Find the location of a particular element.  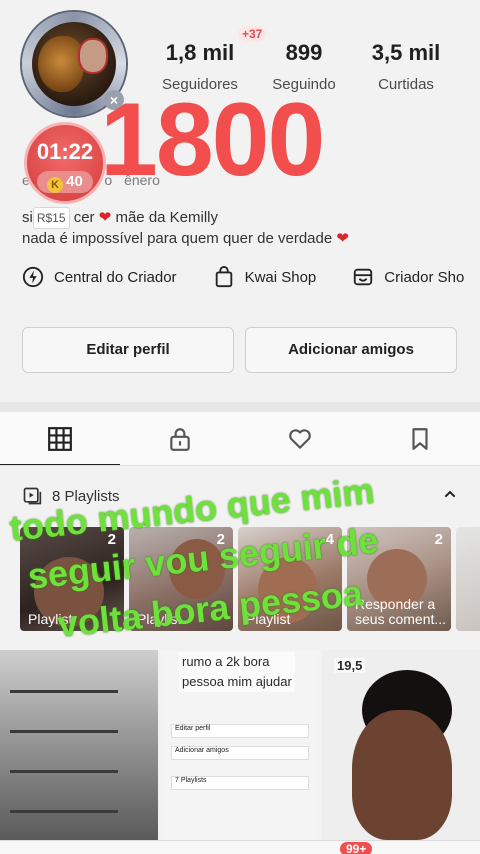

add-friends-button: Adicionar amigos is located at coordinates (351, 350).